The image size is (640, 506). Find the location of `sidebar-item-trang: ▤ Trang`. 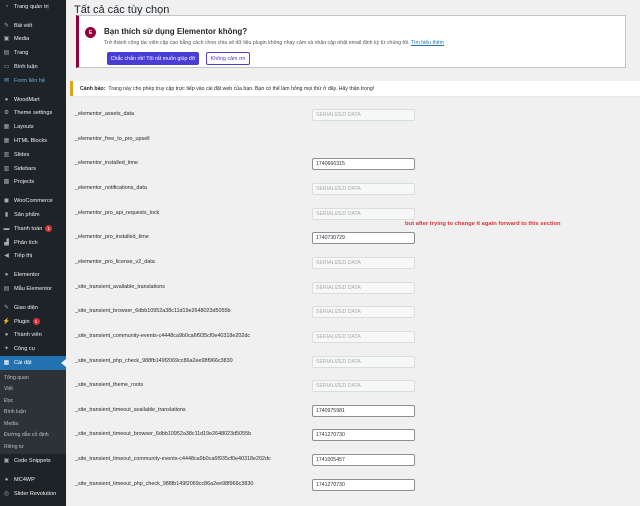

sidebar-item-trang: ▤ Trang is located at coordinates (33, 53).